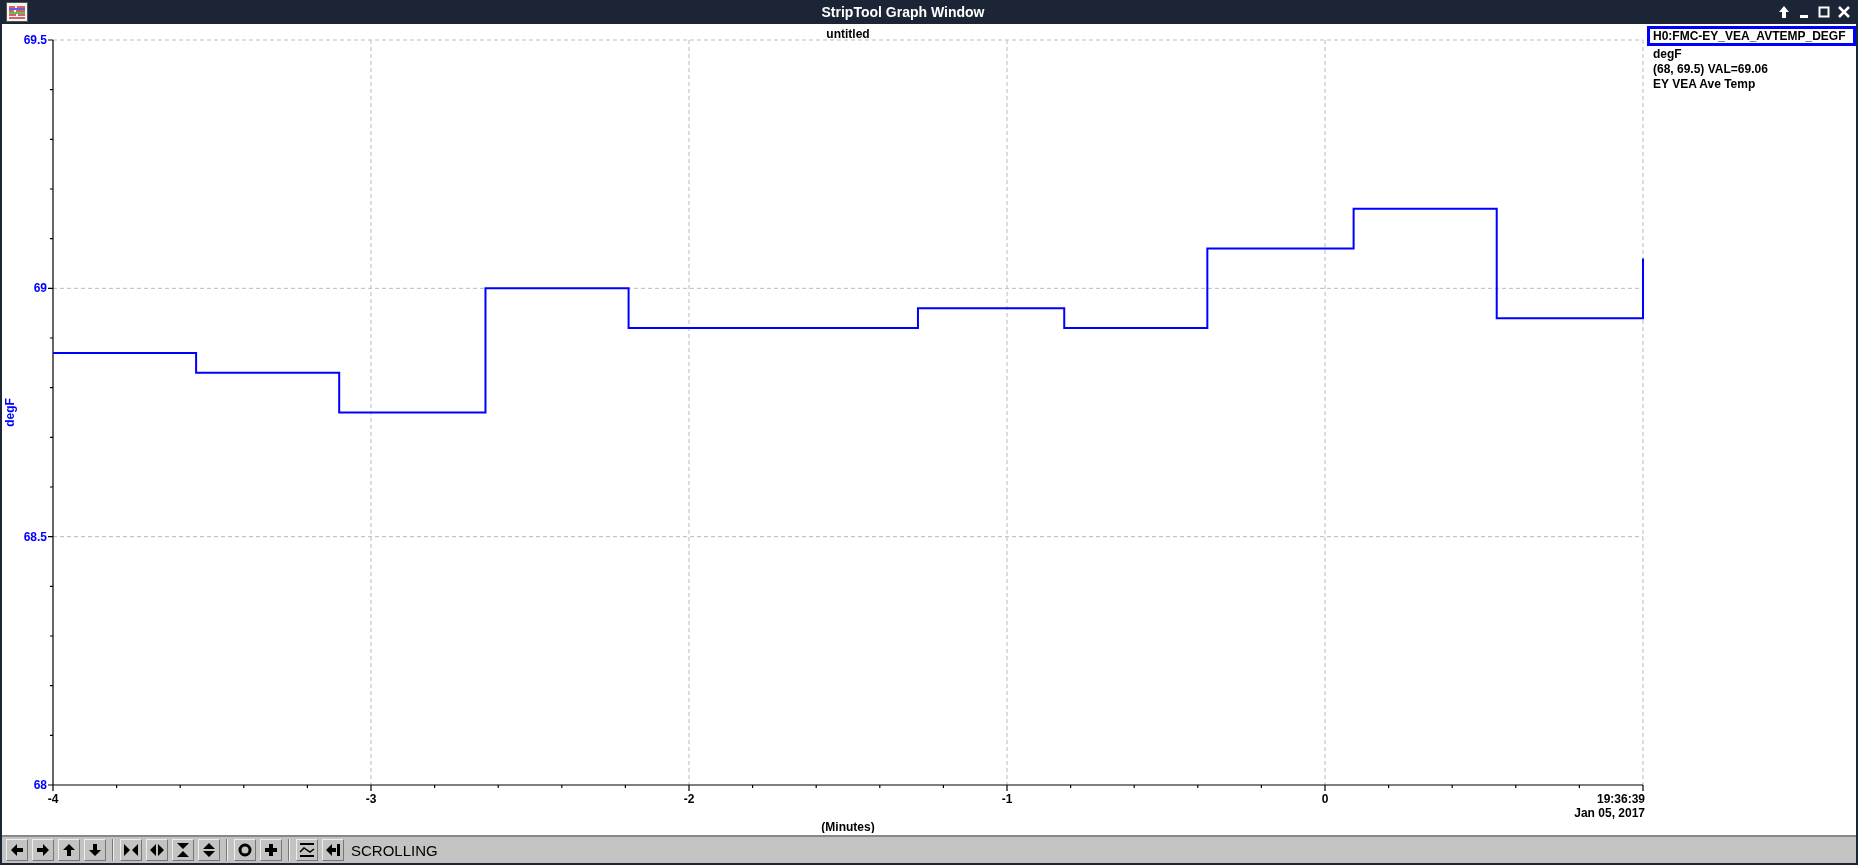  I want to click on right-arrow-button, so click(43, 850).